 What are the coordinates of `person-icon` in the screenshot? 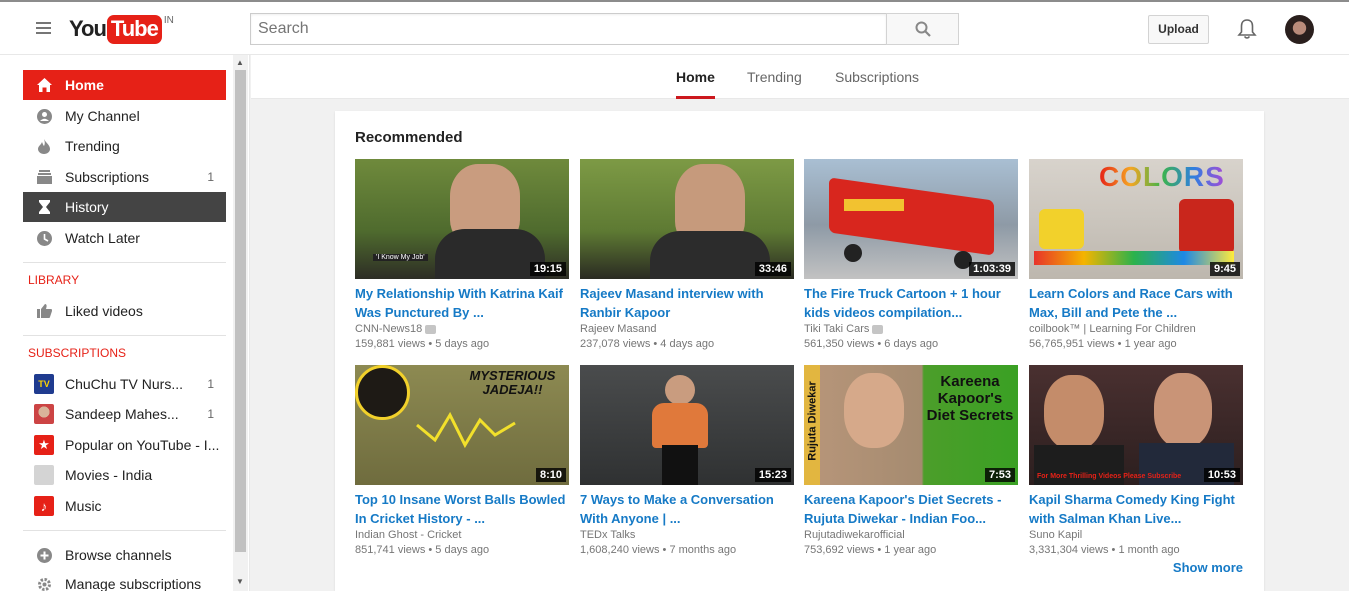 It's located at (44, 116).